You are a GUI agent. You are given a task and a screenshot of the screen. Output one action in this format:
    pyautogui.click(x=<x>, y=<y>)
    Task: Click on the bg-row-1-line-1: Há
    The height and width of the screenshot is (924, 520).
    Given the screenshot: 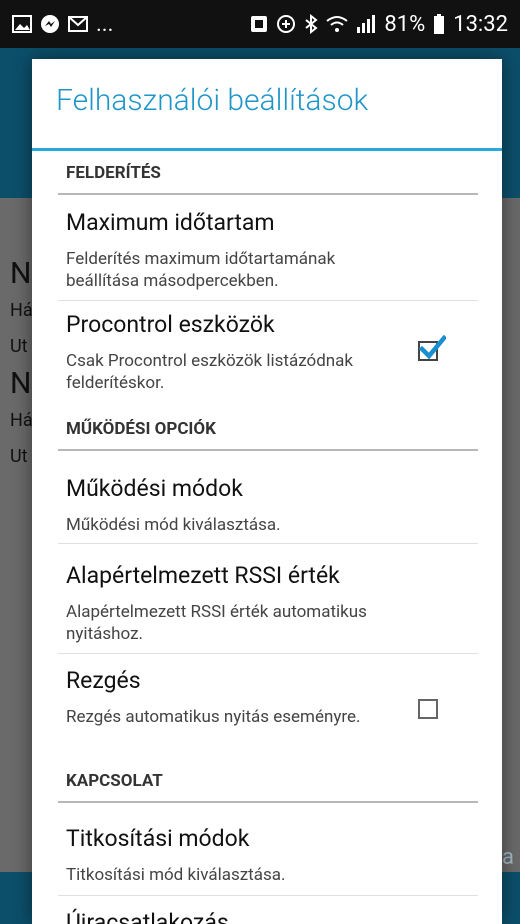 What is the action you would take?
    pyautogui.click(x=21, y=310)
    